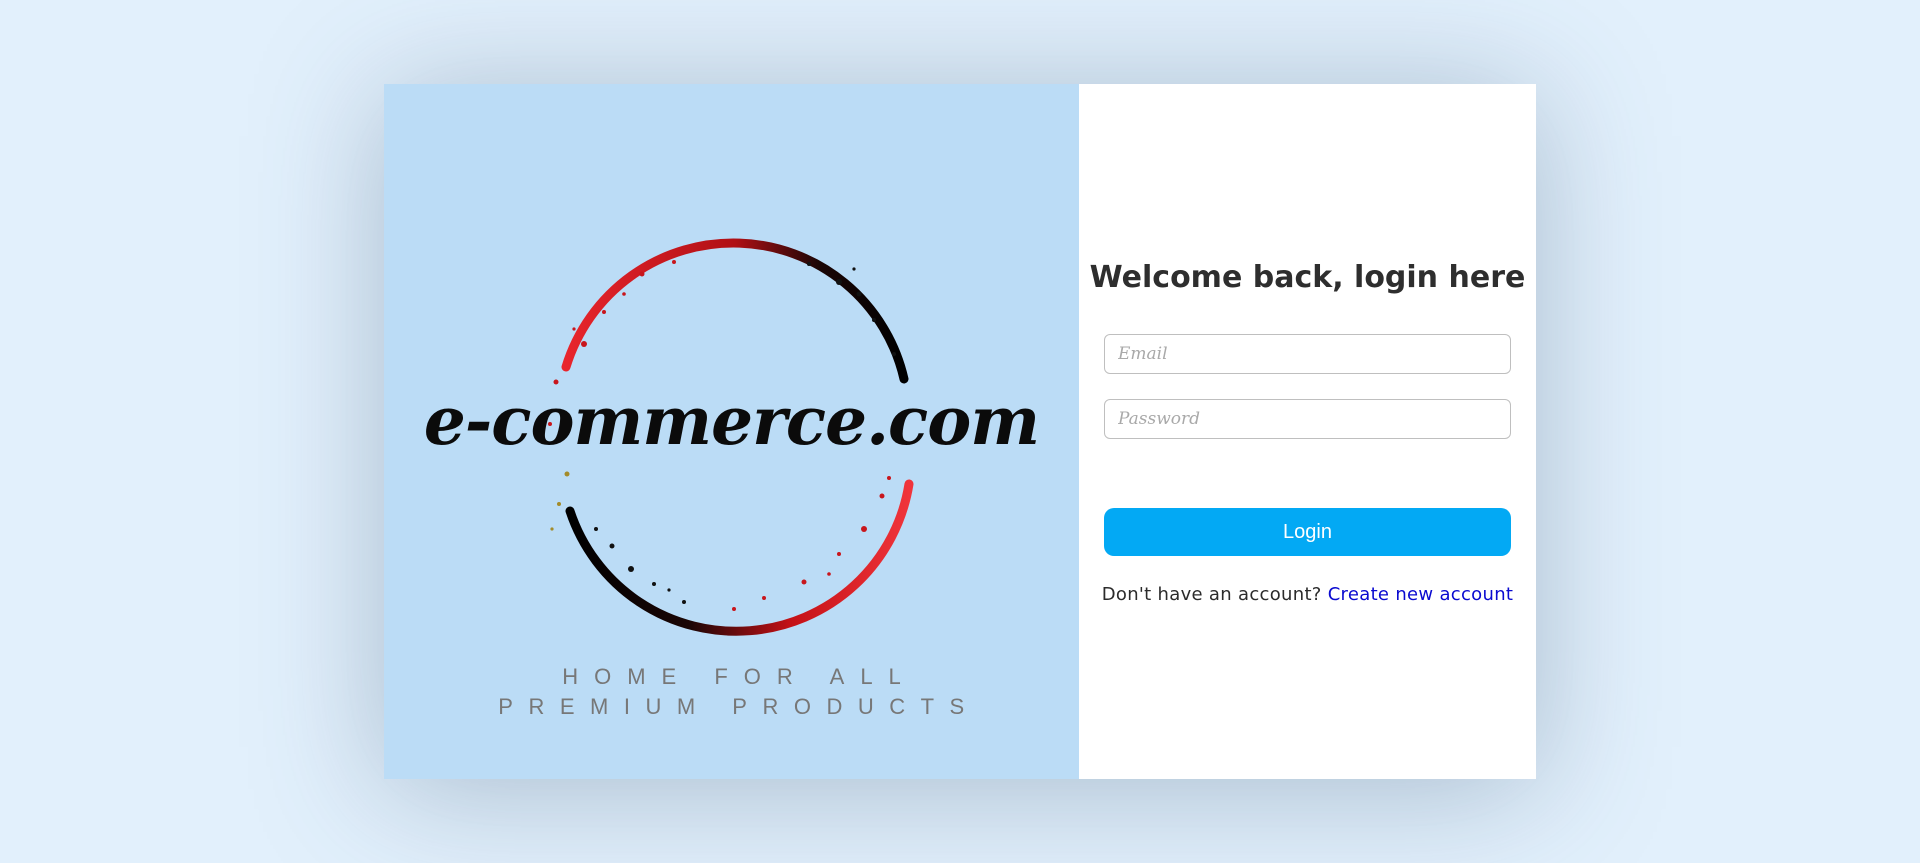 This screenshot has width=1920, height=863. Describe the element at coordinates (1307, 419) in the screenshot. I see `password-field` at that location.